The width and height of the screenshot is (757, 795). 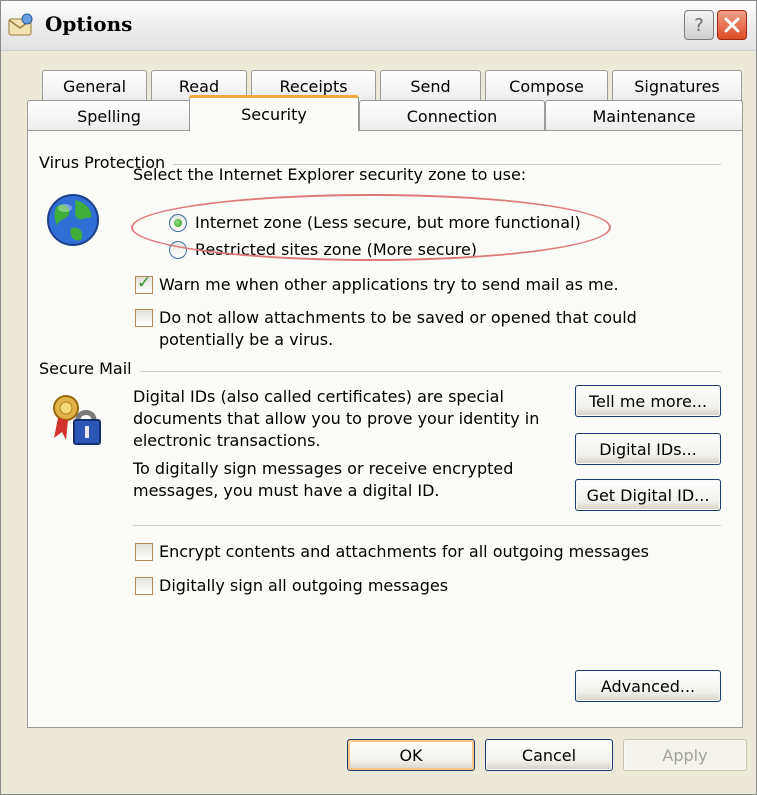 I want to click on tab-maintenance: Maintenance, so click(x=644, y=115).